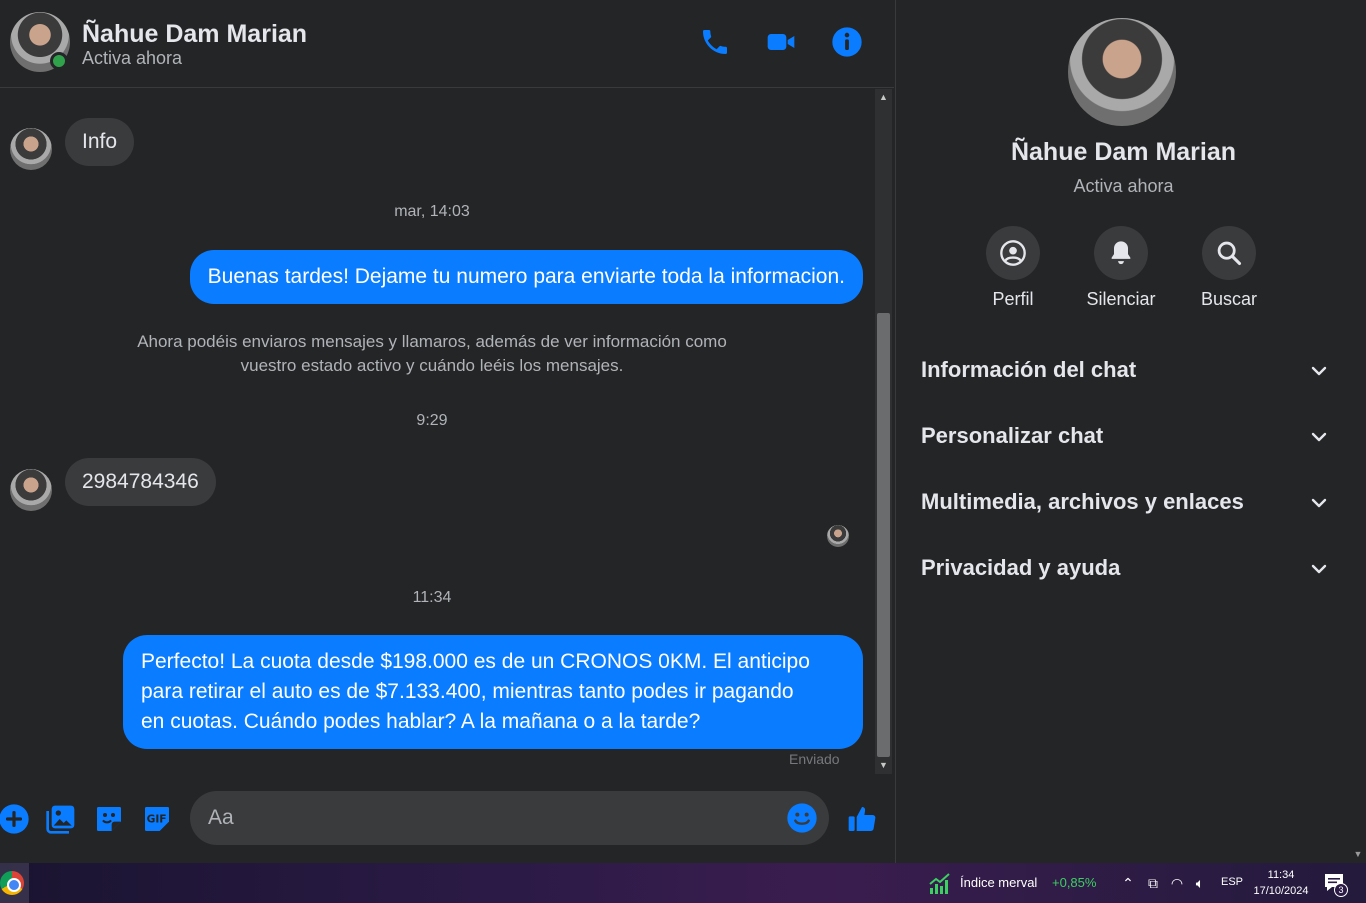  I want to click on phone-icon, so click(715, 42).